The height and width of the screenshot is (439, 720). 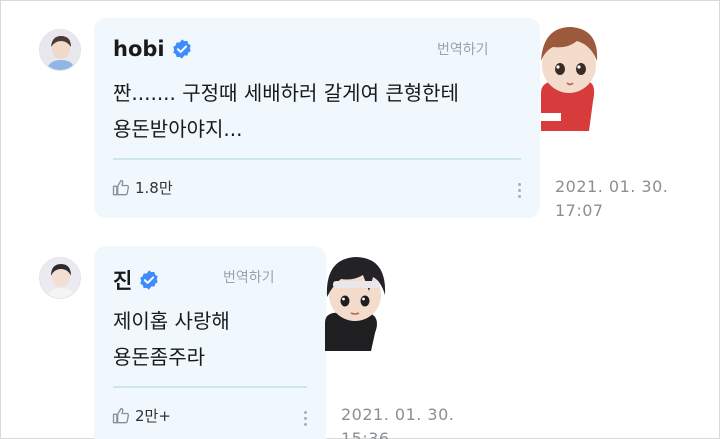 I want to click on author-name: hobi, so click(x=139, y=49).